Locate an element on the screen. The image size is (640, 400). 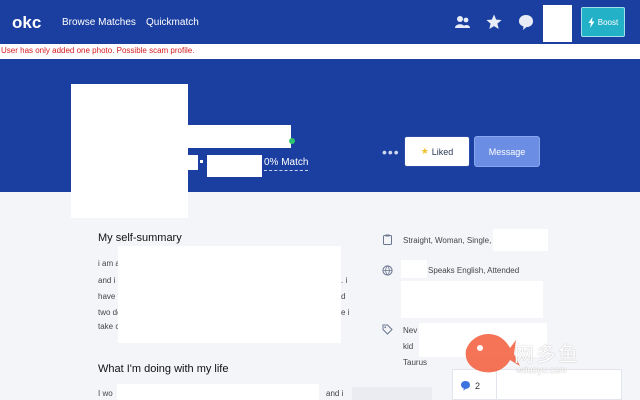
more-options-icon: ••• is located at coordinates (391, 152).